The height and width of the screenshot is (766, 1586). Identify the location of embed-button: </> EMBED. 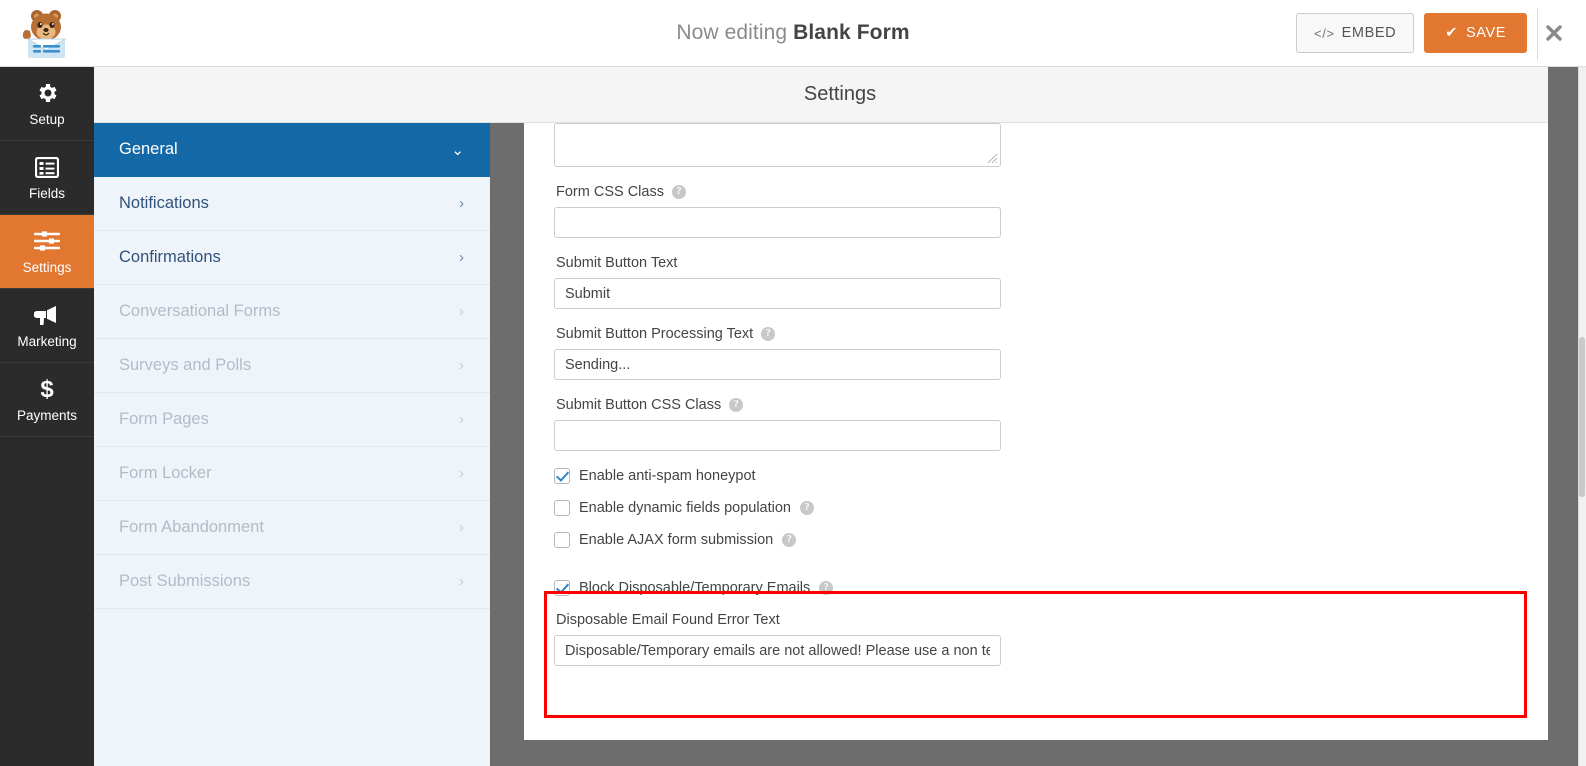
(1355, 33).